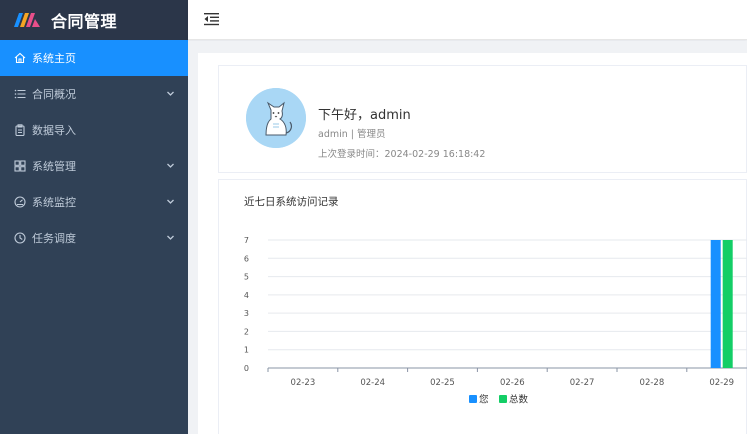  What do you see at coordinates (484, 400) in the screenshot?
I see `legend-label: 您` at bounding box center [484, 400].